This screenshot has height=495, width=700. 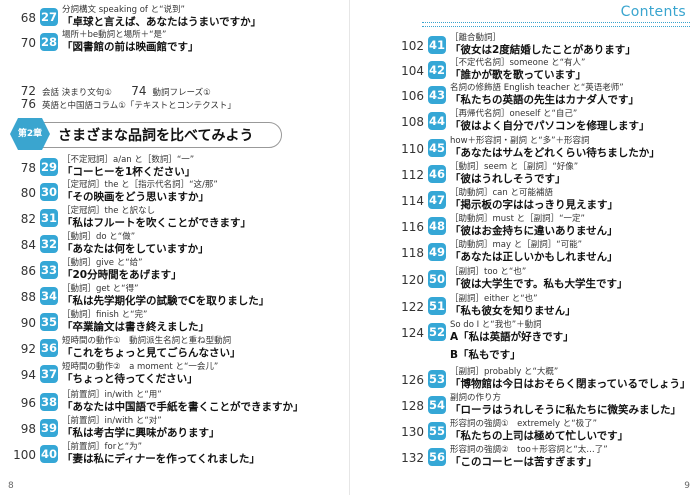 I want to click on grammar-point: ［前置詞］forと“为”, so click(x=102, y=447).